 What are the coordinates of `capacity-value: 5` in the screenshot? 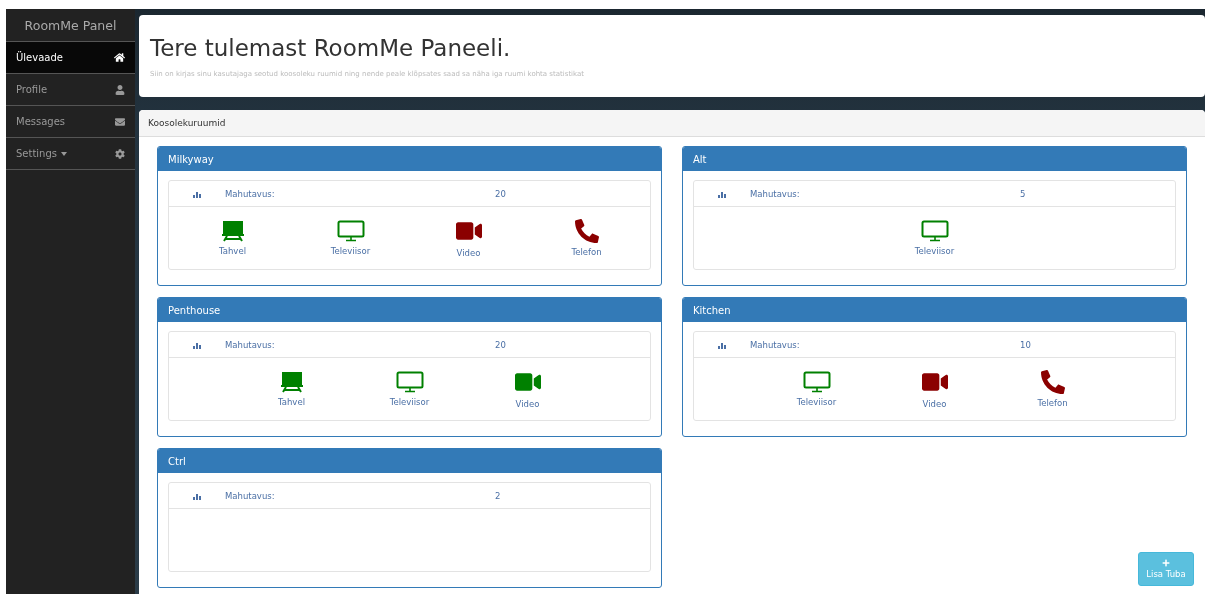 It's located at (1023, 193).